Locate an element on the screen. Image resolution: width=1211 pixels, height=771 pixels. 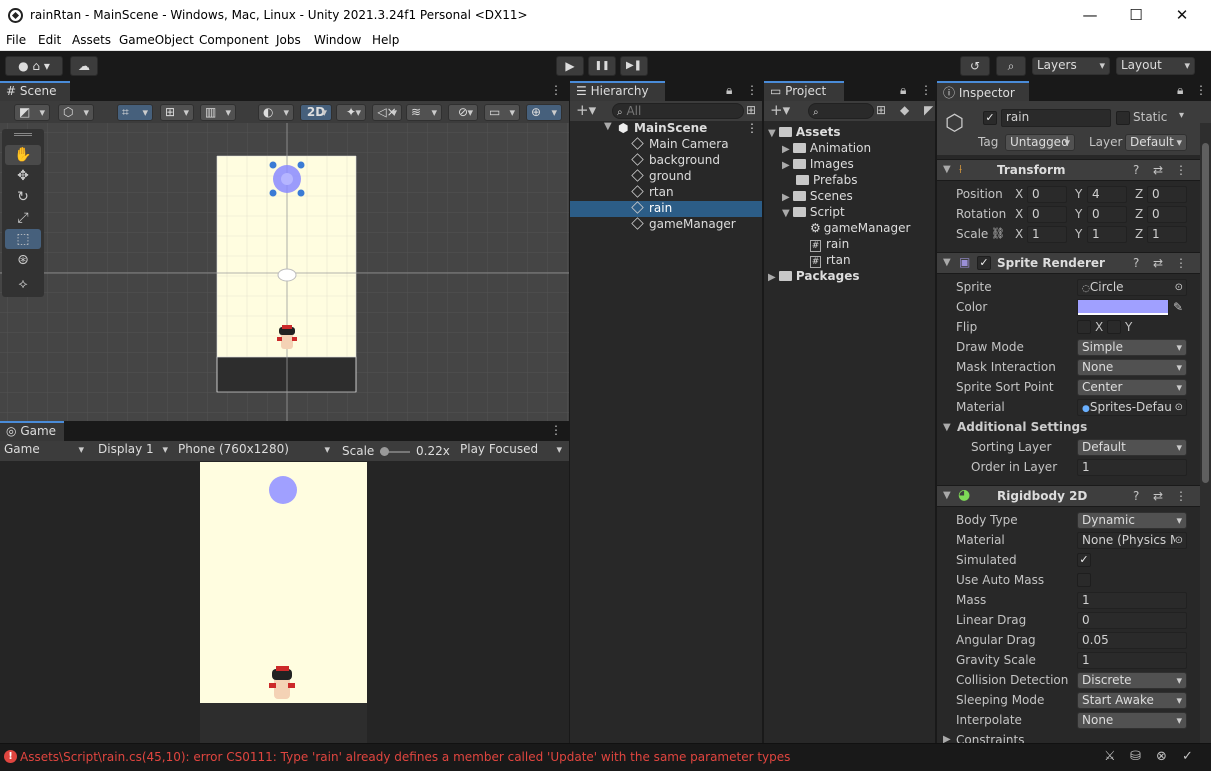
render-mode-dropdown: ⬡ is located at coordinates (76, 112).